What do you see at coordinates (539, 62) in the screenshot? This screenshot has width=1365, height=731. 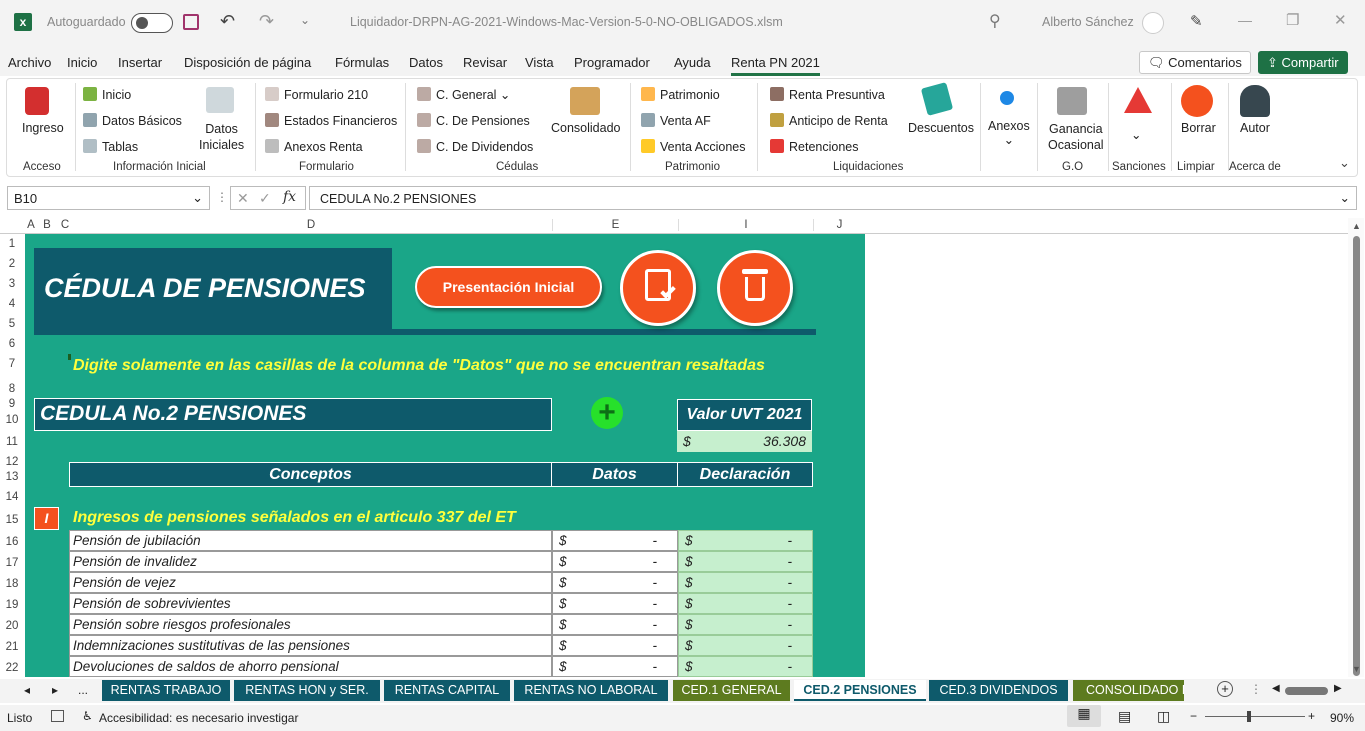 I see `menu-vista: Vista` at bounding box center [539, 62].